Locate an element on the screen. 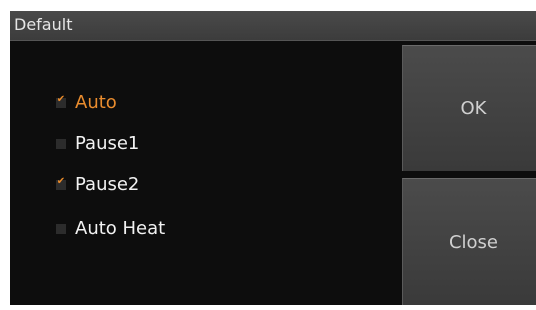 Image resolution: width=536 pixels, height=310 pixels. option-label: Pause1 is located at coordinates (107, 143).